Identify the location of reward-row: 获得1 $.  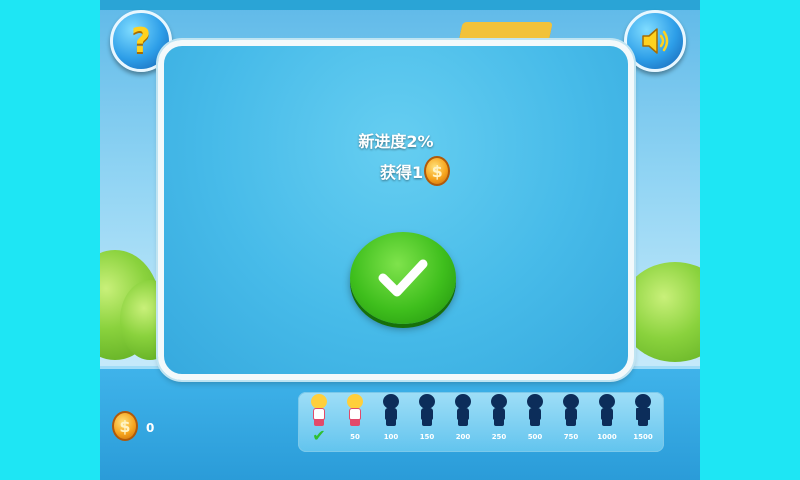
(415, 171).